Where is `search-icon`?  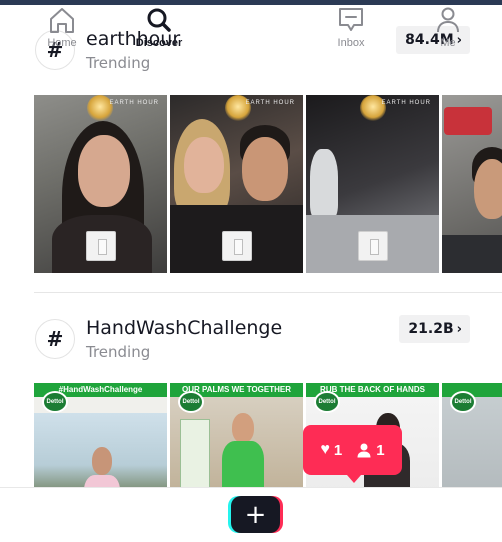 search-icon is located at coordinates (159, 20).